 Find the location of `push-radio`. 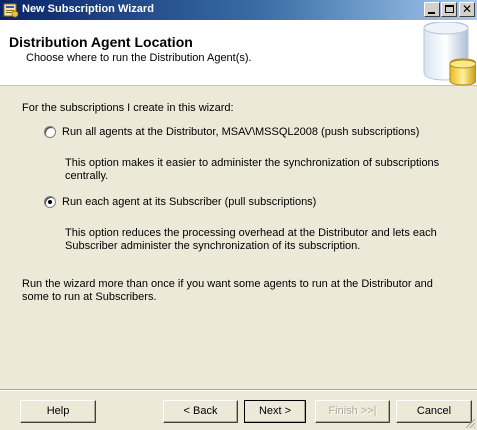

push-radio is located at coordinates (50, 132).